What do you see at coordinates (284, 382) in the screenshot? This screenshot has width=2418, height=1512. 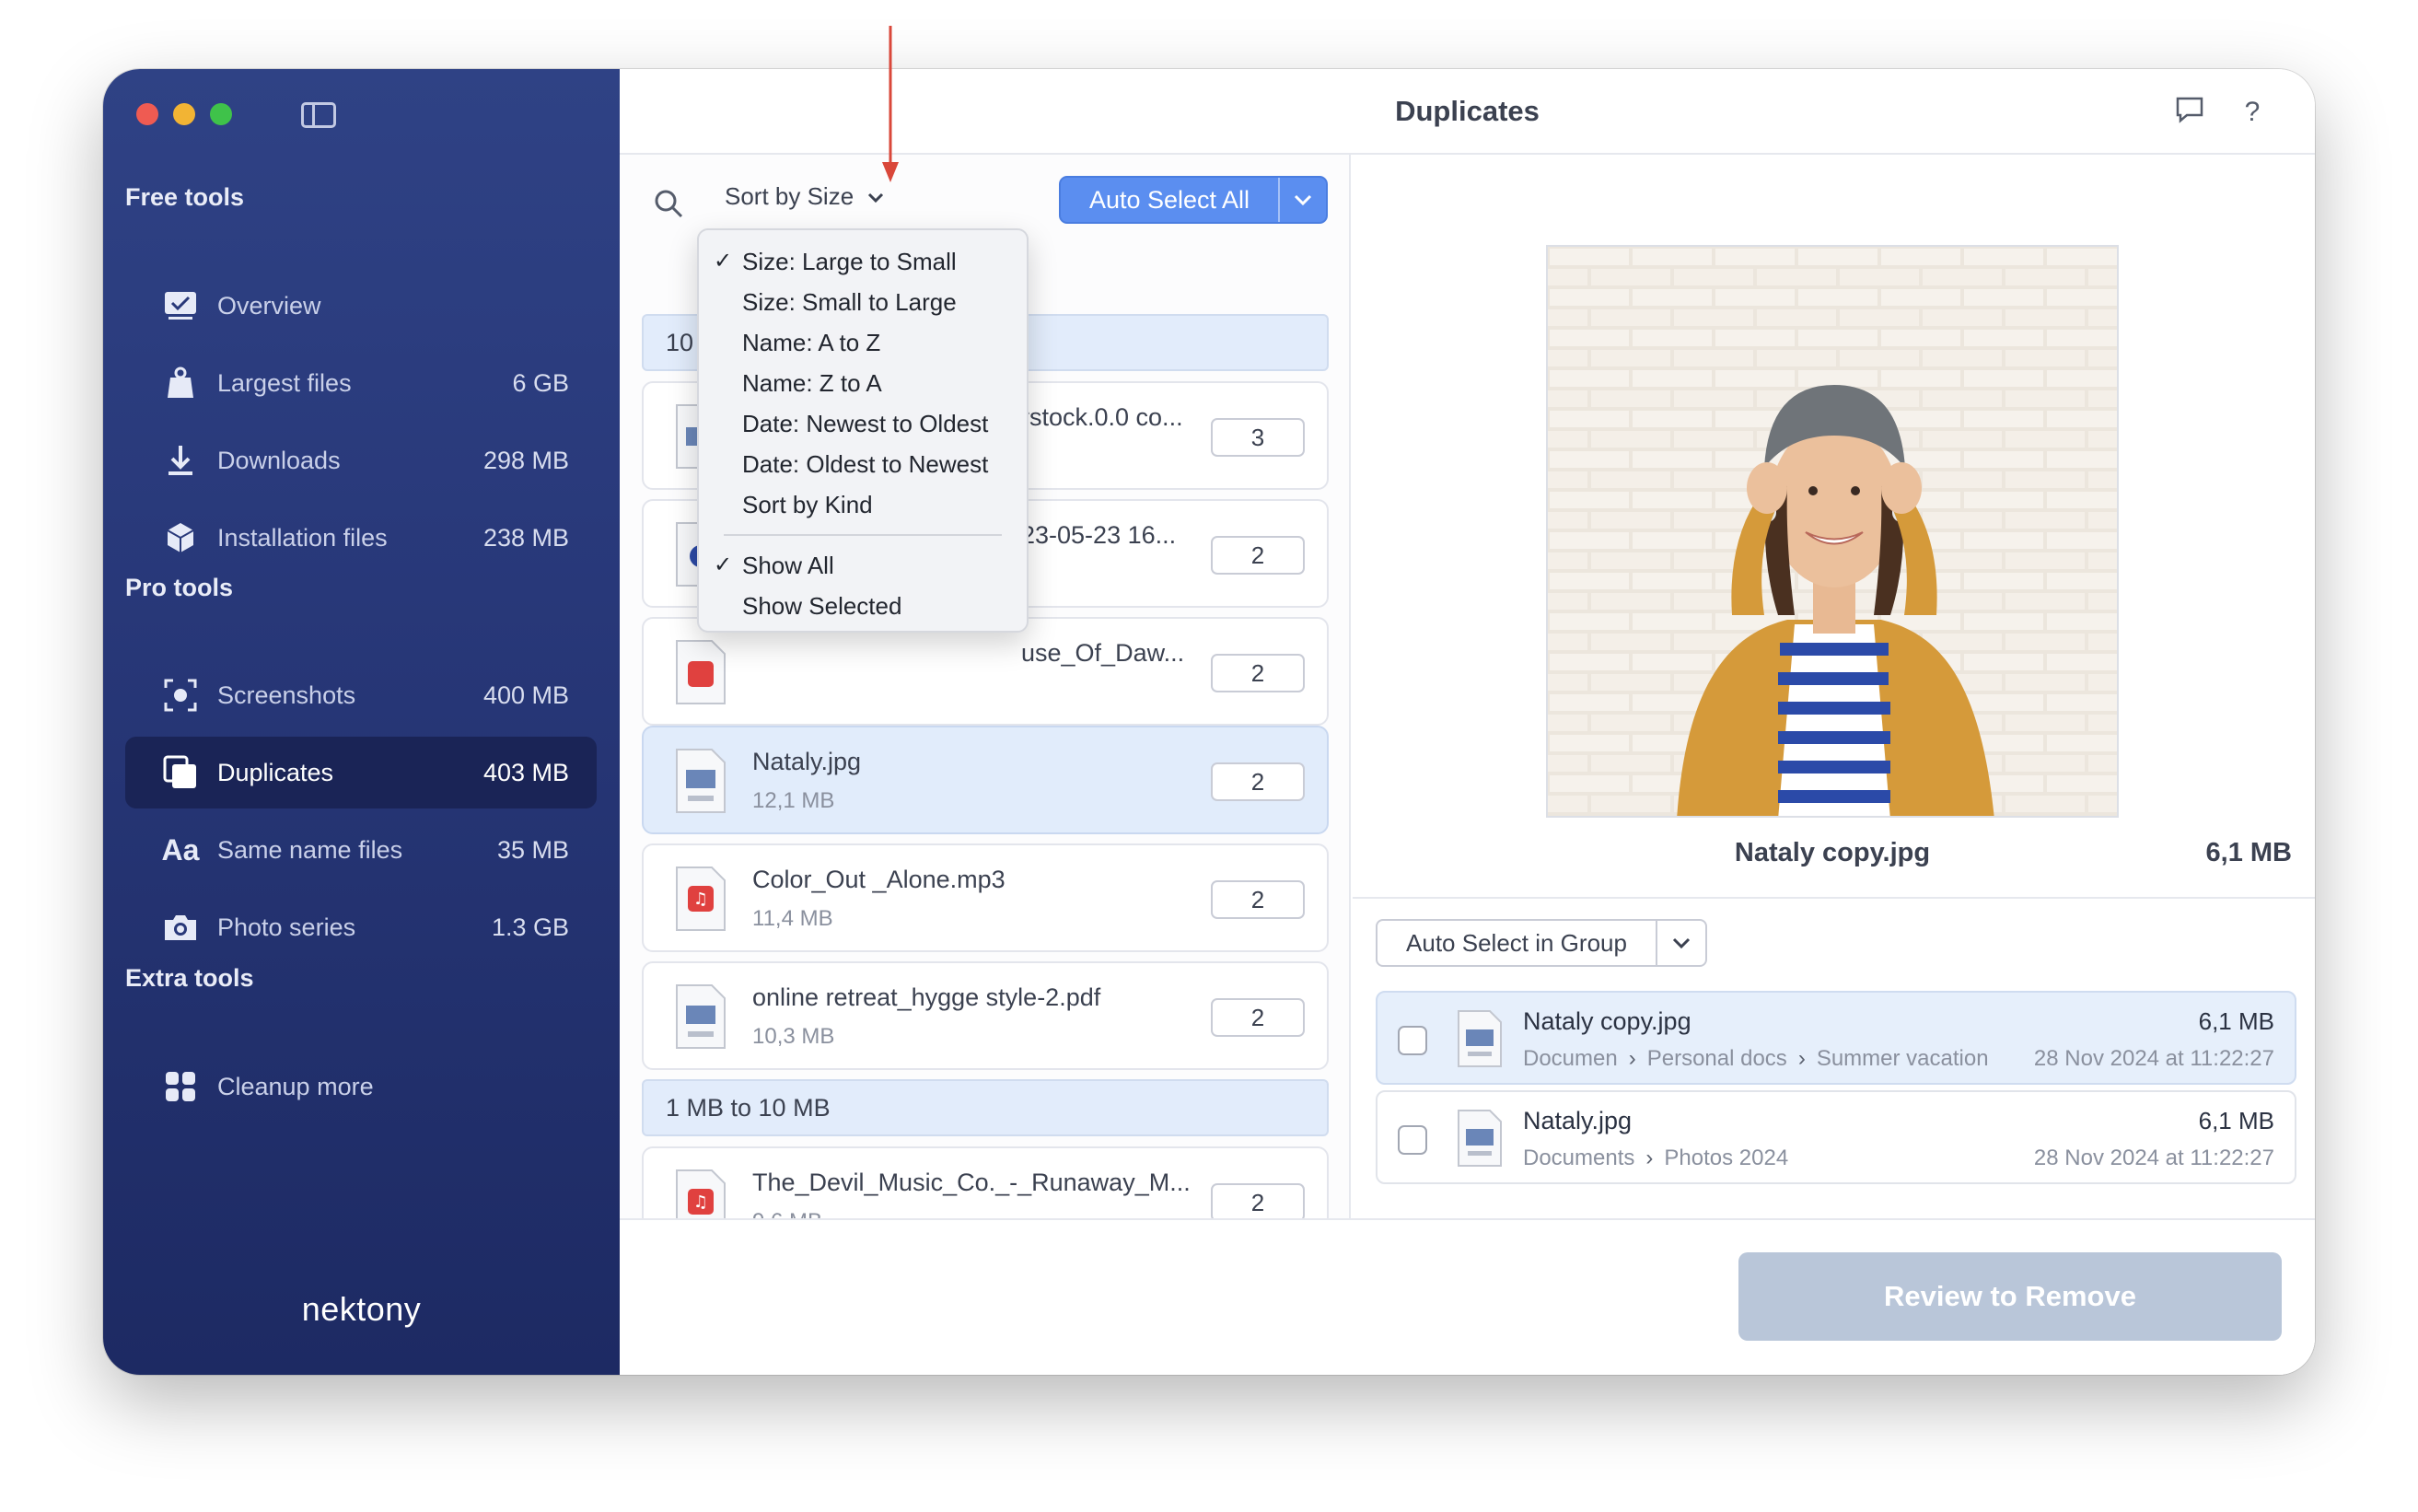 I see `sidebar-item-label: Largest files` at bounding box center [284, 382].